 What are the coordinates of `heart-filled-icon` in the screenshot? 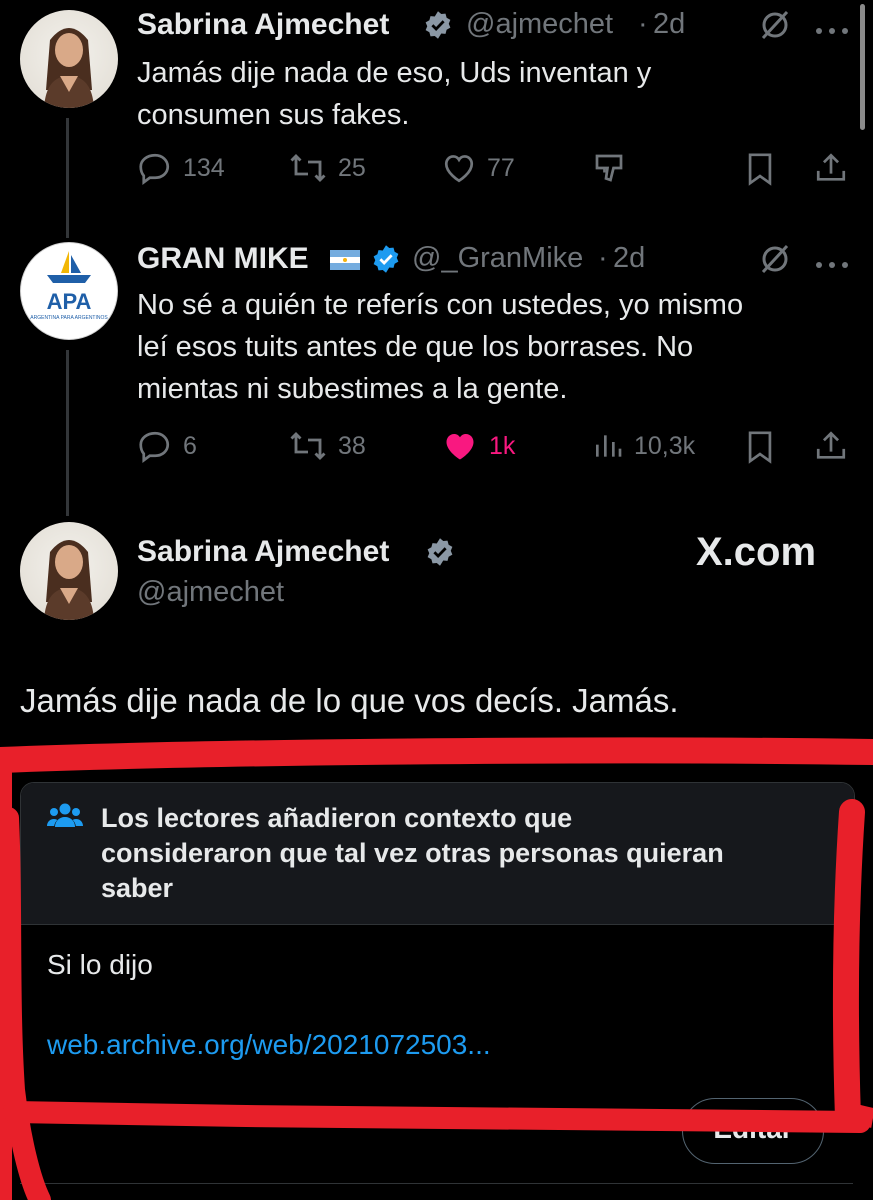 It's located at (460, 447).